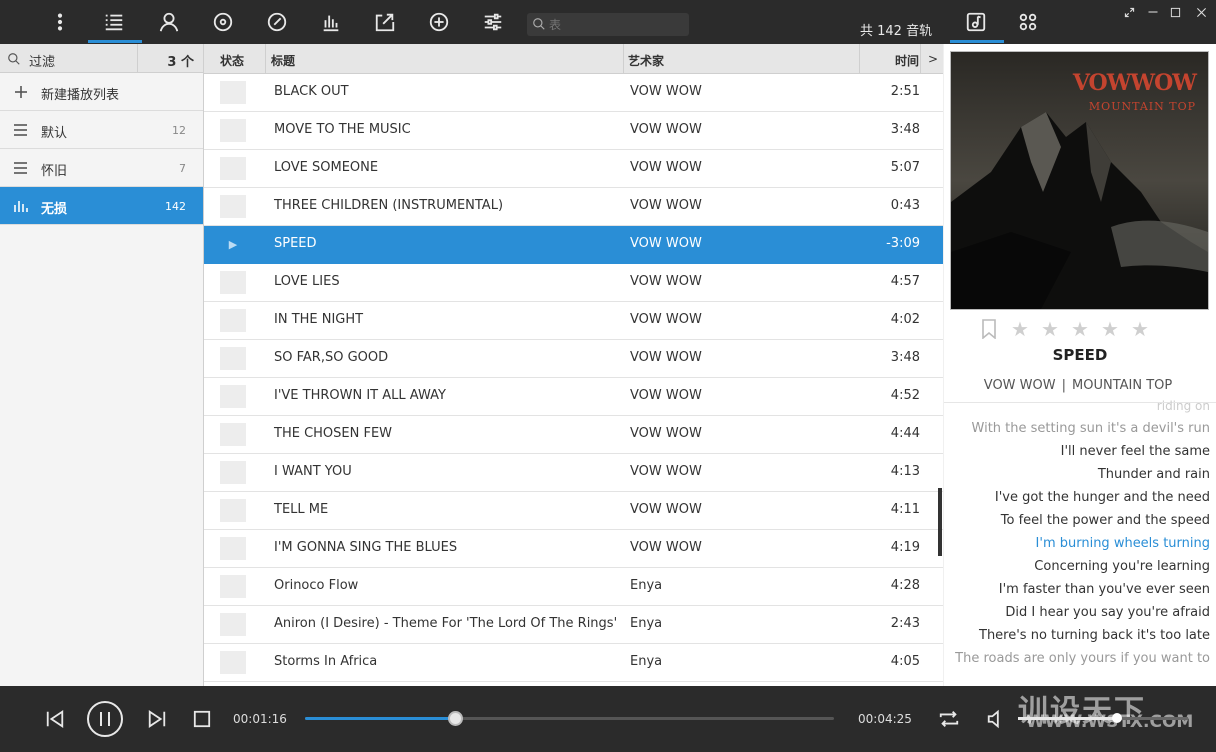 This screenshot has height=752, width=1216. I want to click on column-header-artist: 艺术家, so click(646, 60).